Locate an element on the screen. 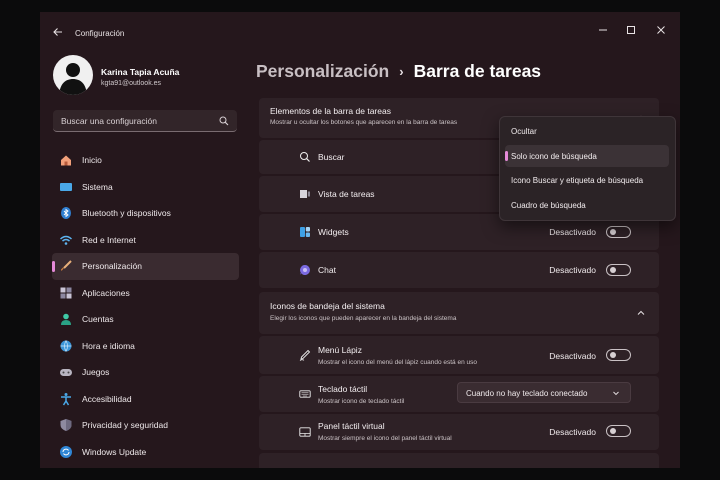  widgets-toggle is located at coordinates (618, 232).